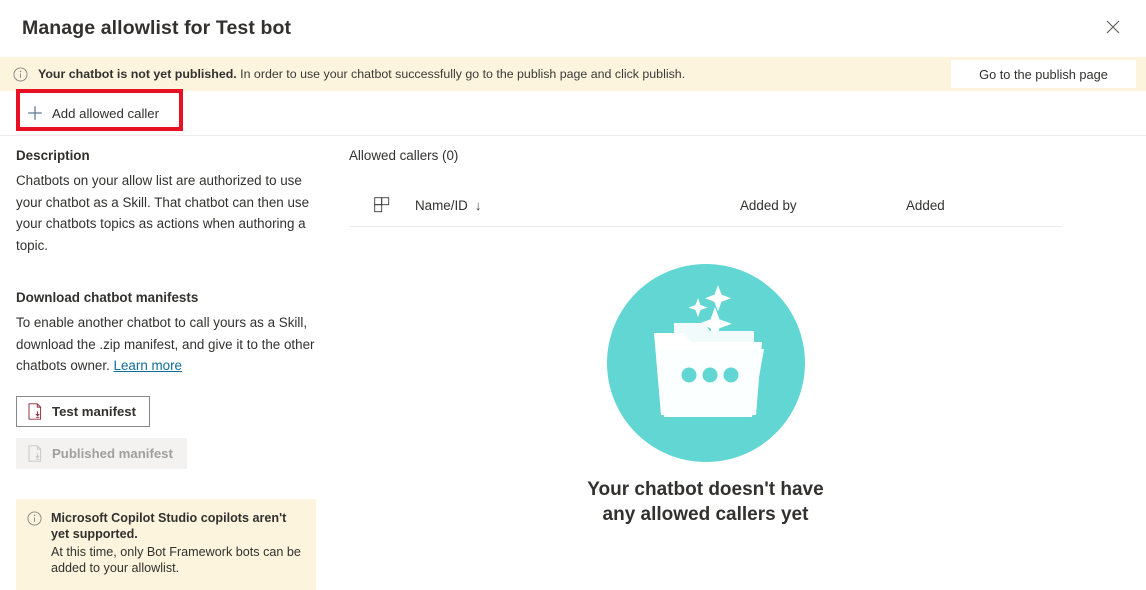 The height and width of the screenshot is (590, 1146). Describe the element at coordinates (112, 453) in the screenshot. I see `published-manifest-label: Published manifest` at that location.